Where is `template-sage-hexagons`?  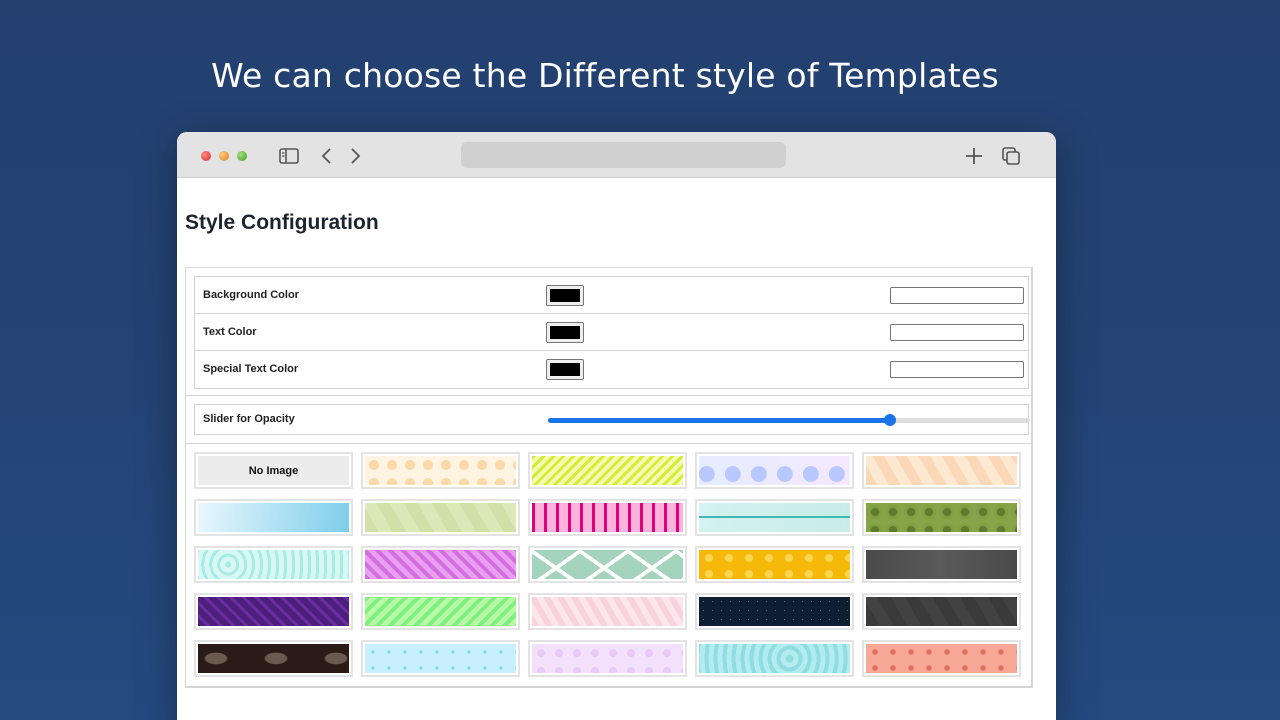 template-sage-hexagons is located at coordinates (440, 517).